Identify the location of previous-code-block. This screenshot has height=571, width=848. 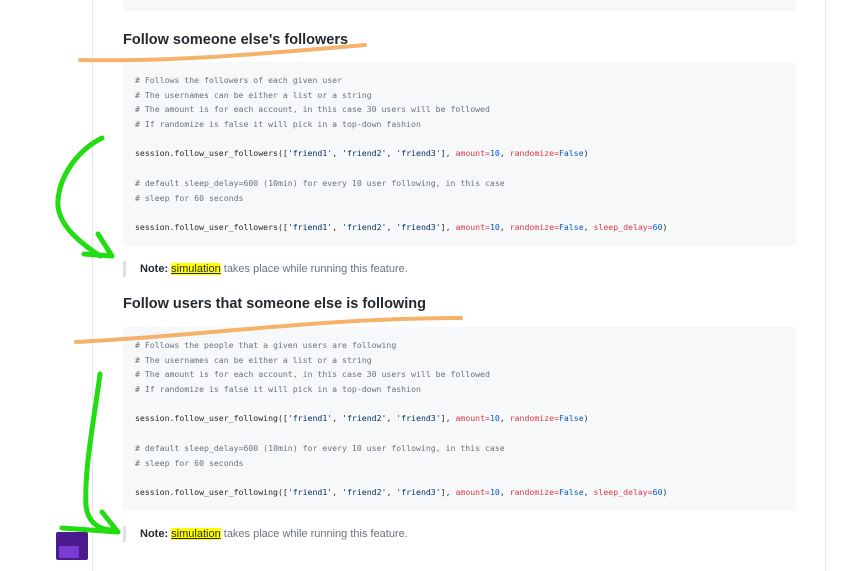
(459, 5).